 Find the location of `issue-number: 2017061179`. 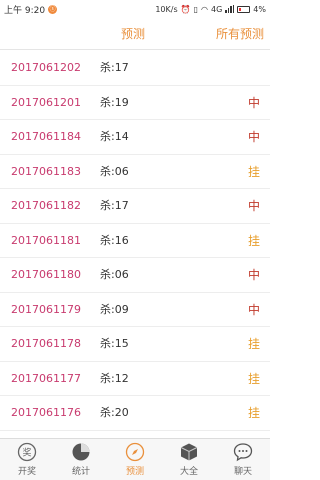

issue-number: 2017061179 is located at coordinates (46, 309).